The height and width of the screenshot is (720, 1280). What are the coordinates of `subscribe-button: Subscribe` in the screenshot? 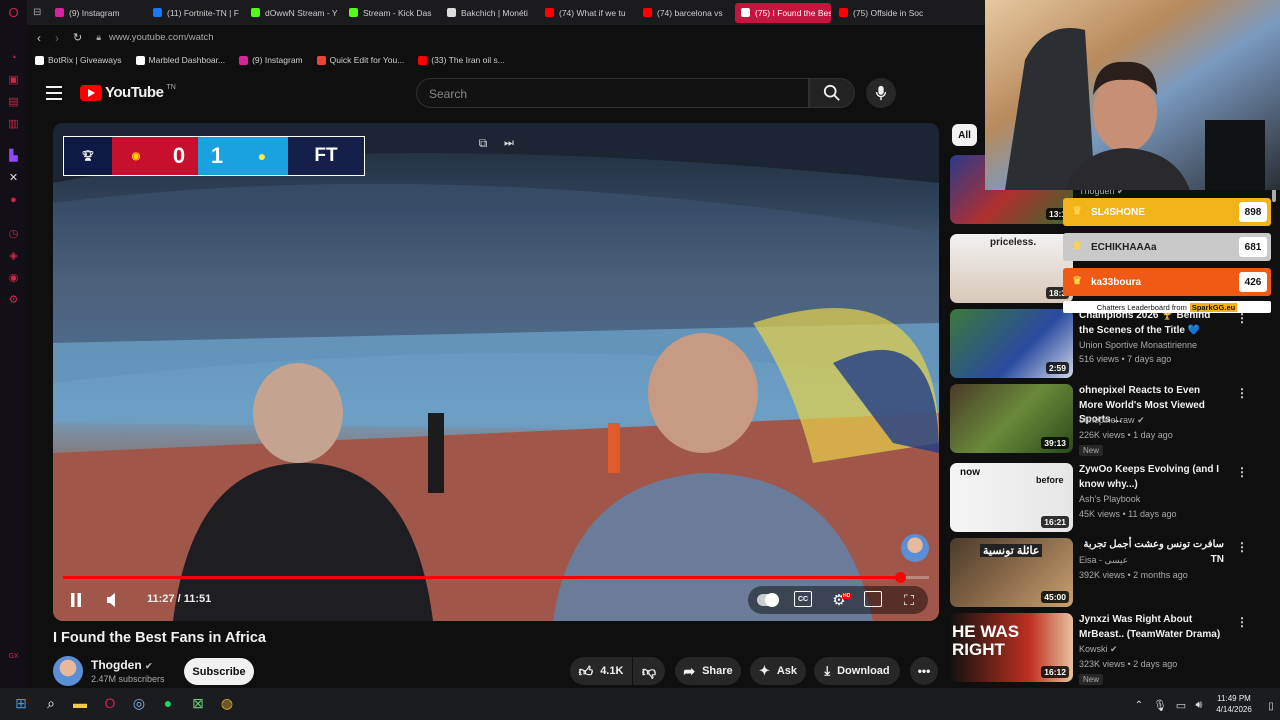 It's located at (219, 671).